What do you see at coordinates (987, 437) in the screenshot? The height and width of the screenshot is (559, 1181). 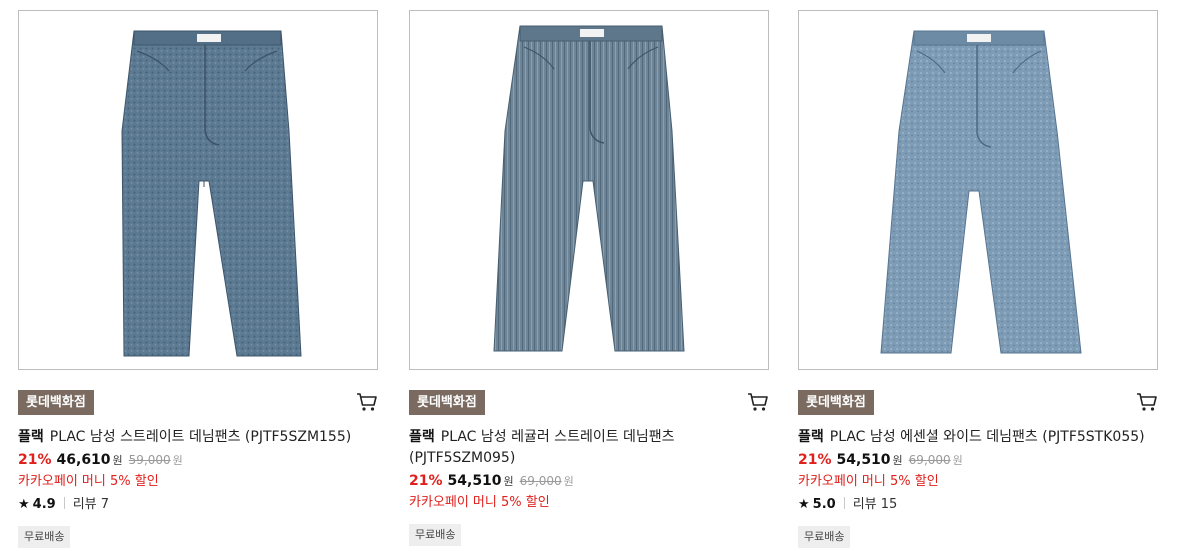 I see `product-name: PLAC 남성 에센셜 와이드 데님팬츠 (PJTF5STK055)` at bounding box center [987, 437].